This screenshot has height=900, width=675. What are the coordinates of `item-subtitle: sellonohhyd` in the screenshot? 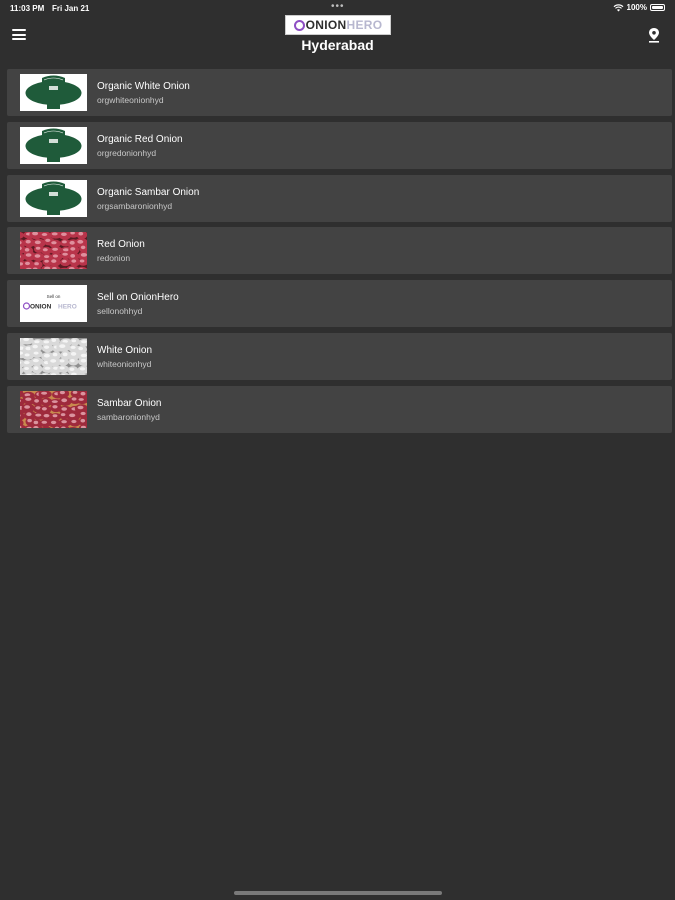 It's located at (120, 311).